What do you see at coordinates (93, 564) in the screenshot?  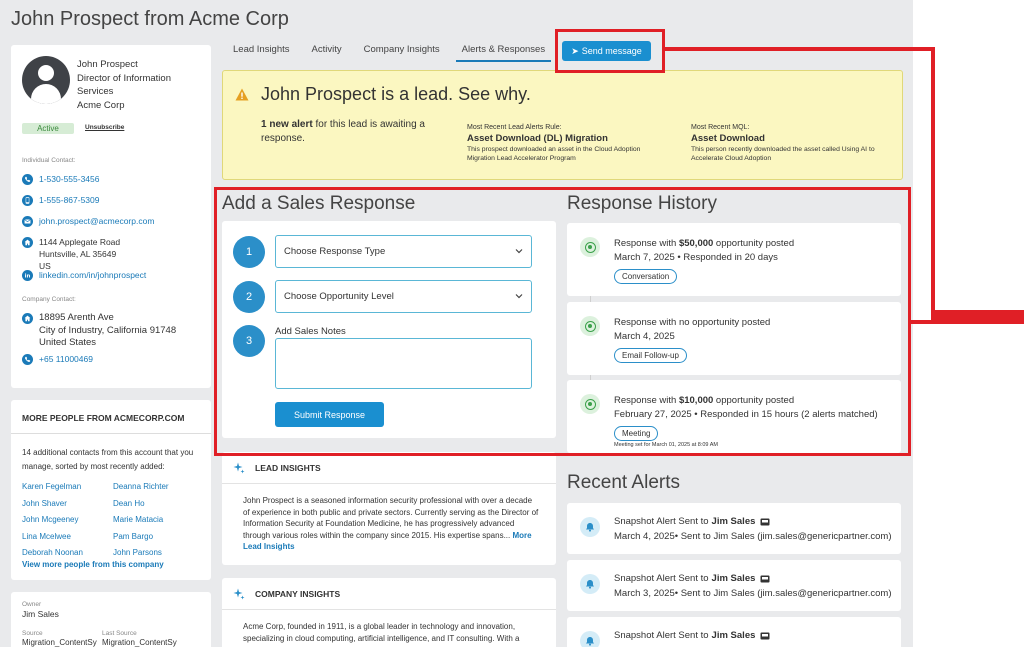 I see `view-more-people-link: View more people from this company` at bounding box center [93, 564].